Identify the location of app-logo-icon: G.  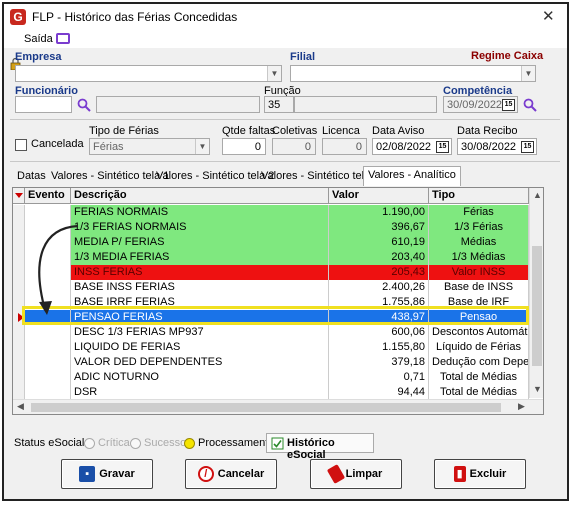
(18, 17).